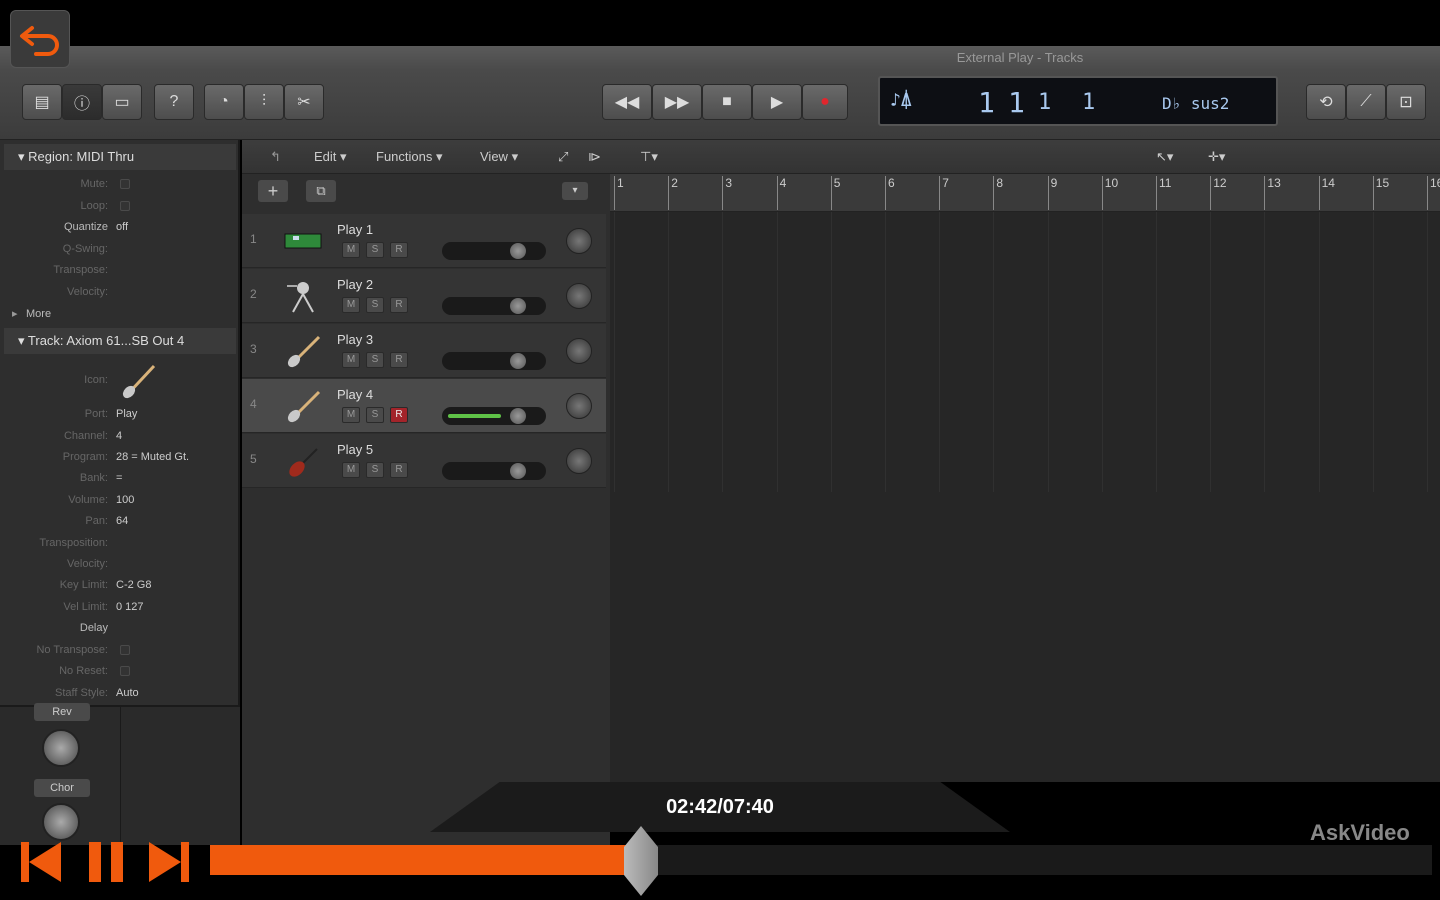  Describe the element at coordinates (594, 157) in the screenshot. I see `link-icon: ⧐` at that location.